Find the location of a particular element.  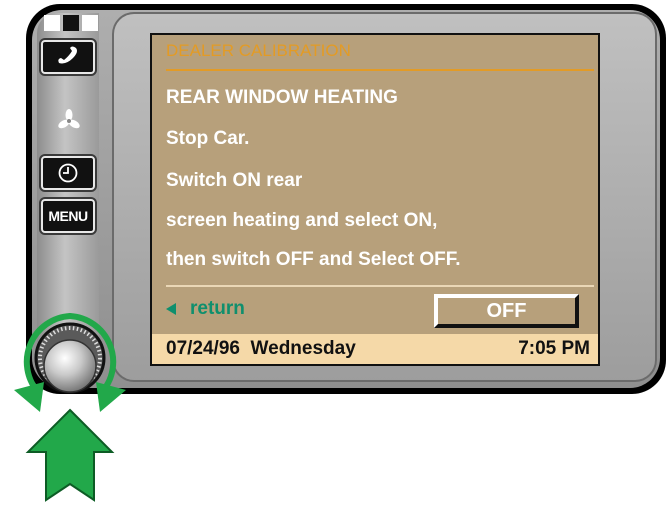

rotary-knob is located at coordinates (70, 358).